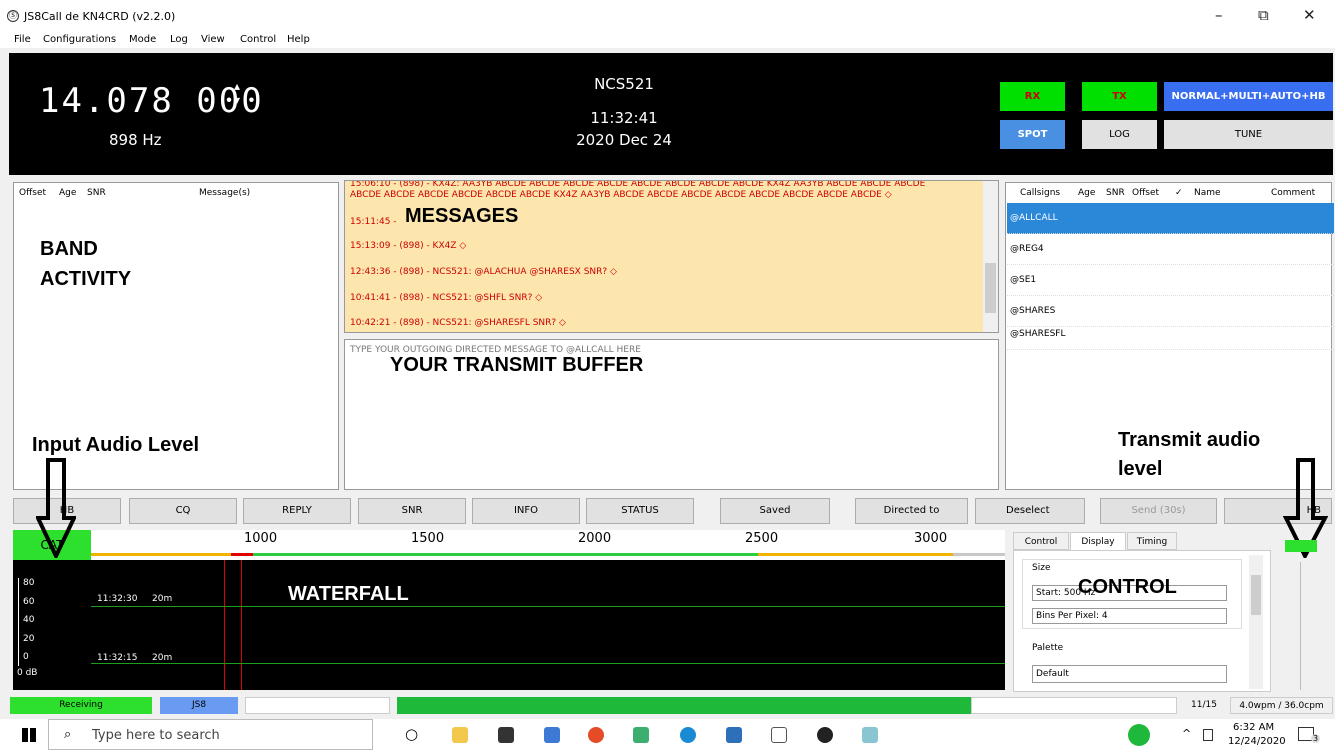  I want to click on db-tick: 60, so click(29, 602).